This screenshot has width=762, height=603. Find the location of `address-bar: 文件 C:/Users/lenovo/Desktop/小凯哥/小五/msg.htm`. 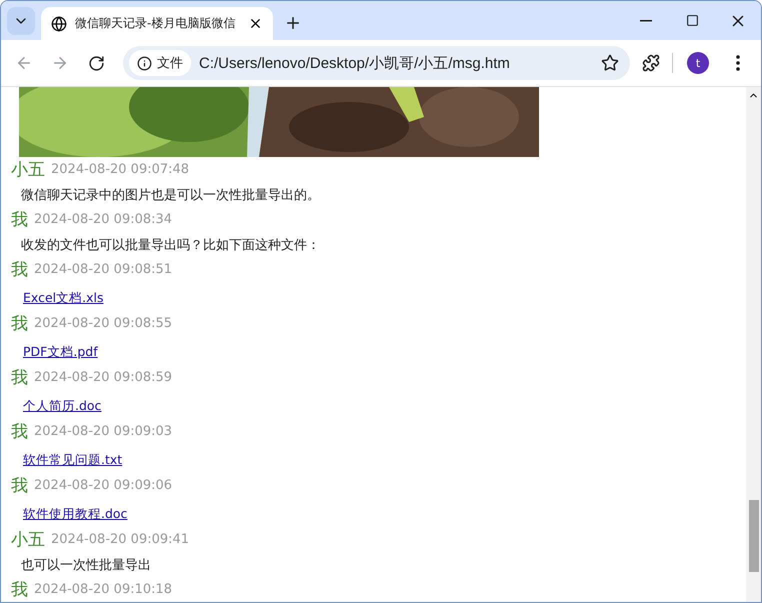

address-bar: 文件 C:/Users/lenovo/Desktop/小凯哥/小五/msg.htm is located at coordinates (376, 63).